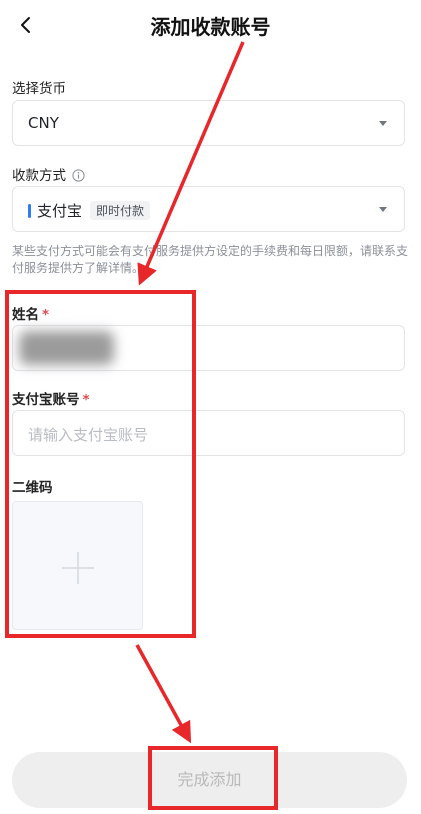 The image size is (421, 814). I want to click on payment-method-select: 支付宝 即时付款, so click(208, 209).